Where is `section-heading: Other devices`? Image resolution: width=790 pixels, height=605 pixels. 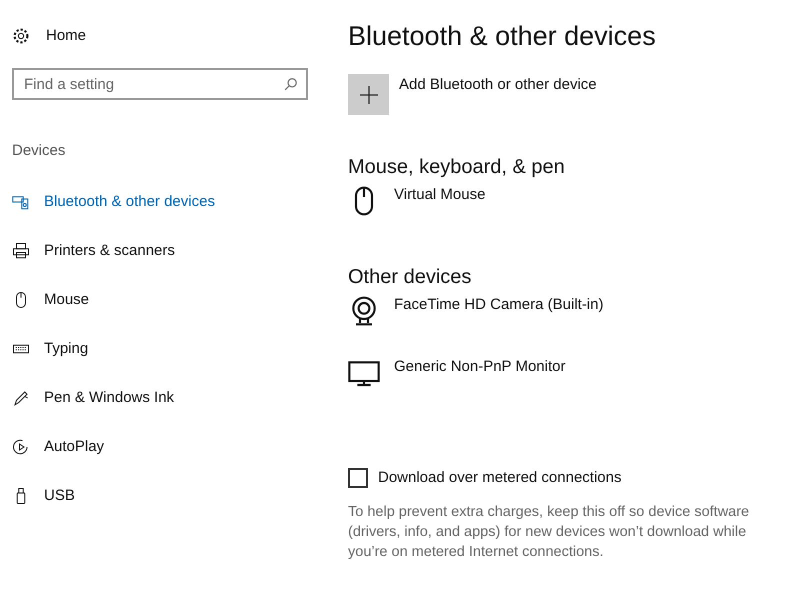 section-heading: Other devices is located at coordinates (410, 277).